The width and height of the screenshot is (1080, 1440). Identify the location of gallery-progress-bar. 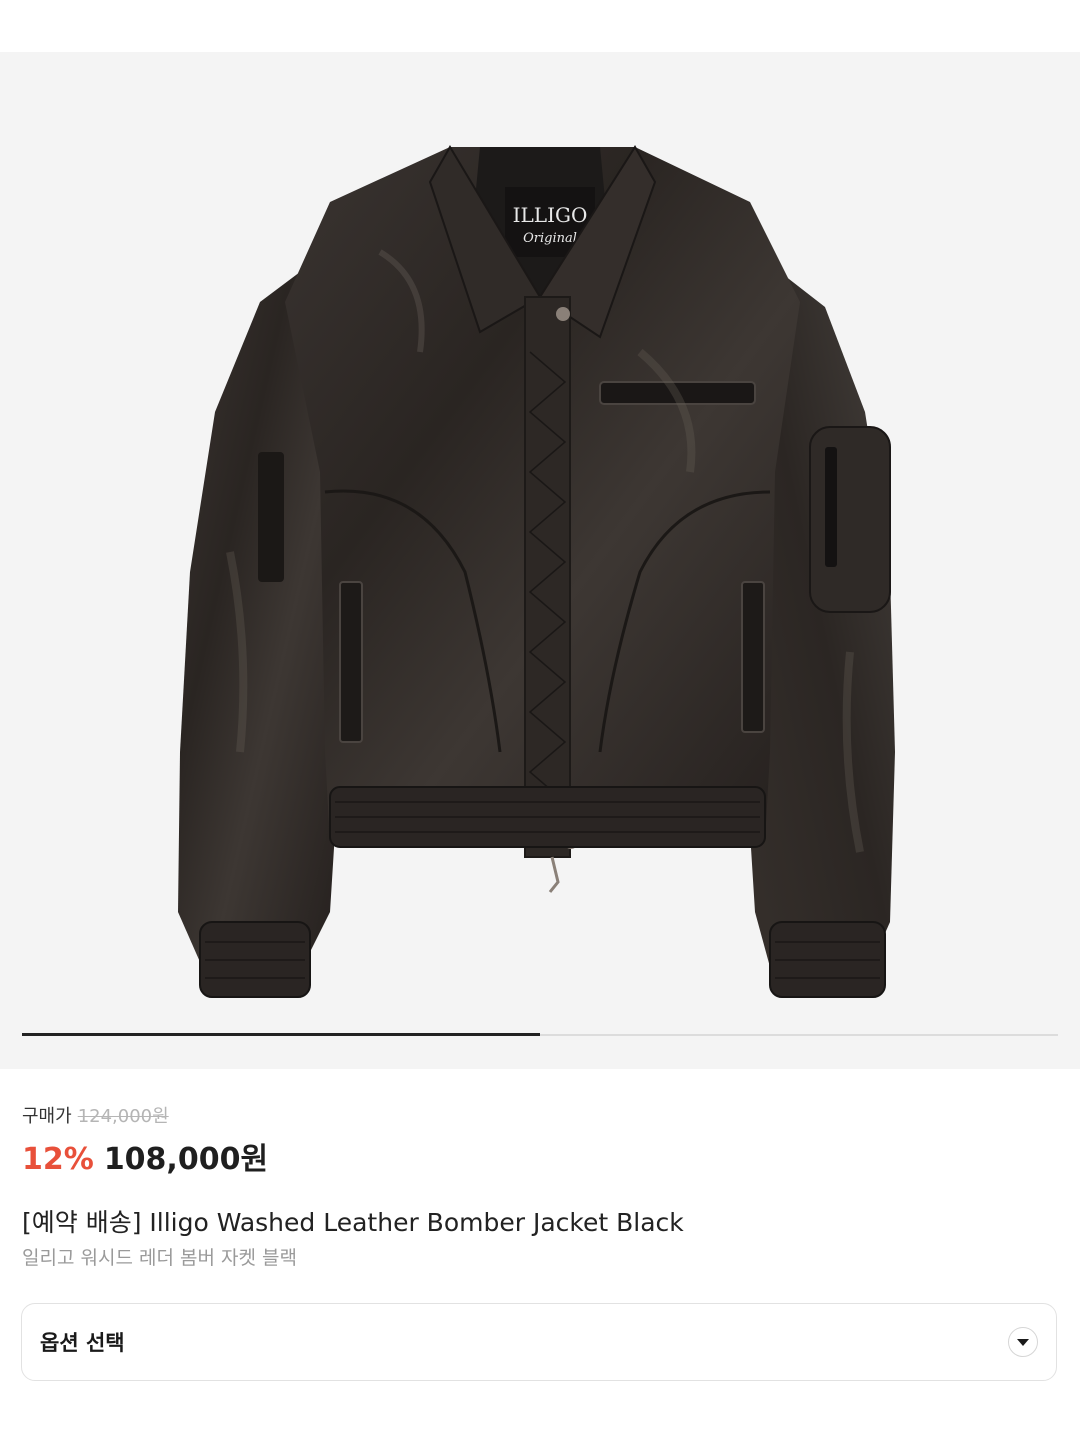
(540, 1034).